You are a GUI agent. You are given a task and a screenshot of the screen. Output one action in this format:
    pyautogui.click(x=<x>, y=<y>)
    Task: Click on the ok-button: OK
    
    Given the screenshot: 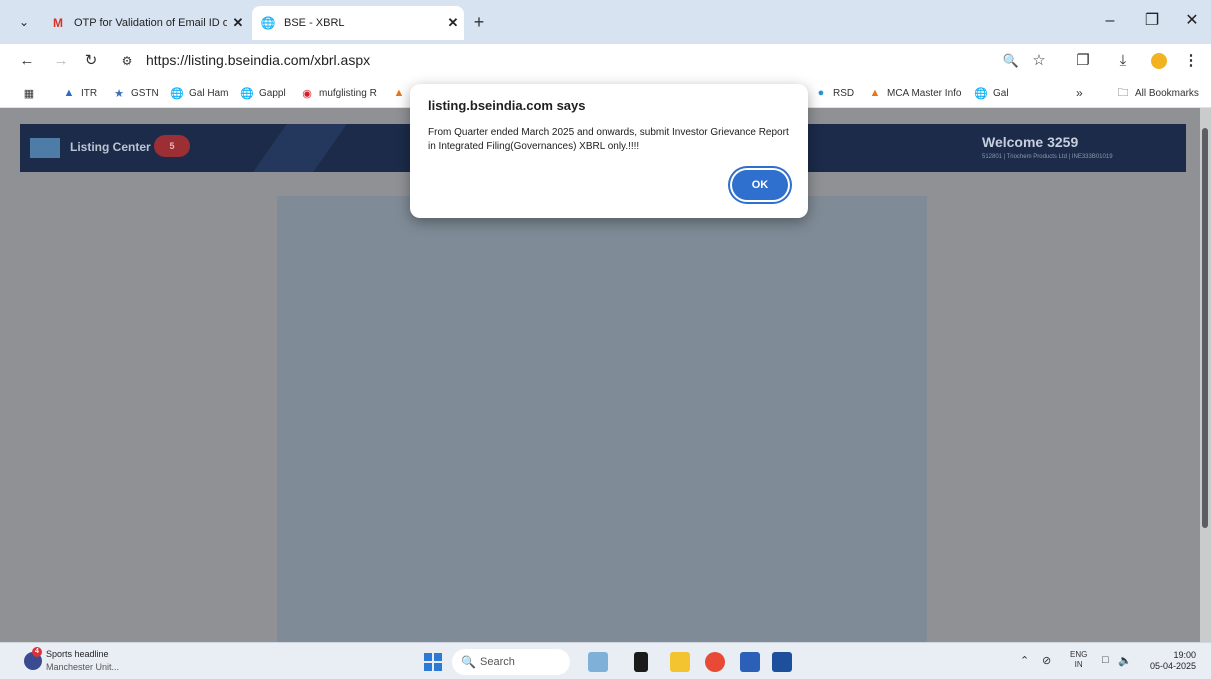 What is the action you would take?
    pyautogui.click(x=760, y=185)
    